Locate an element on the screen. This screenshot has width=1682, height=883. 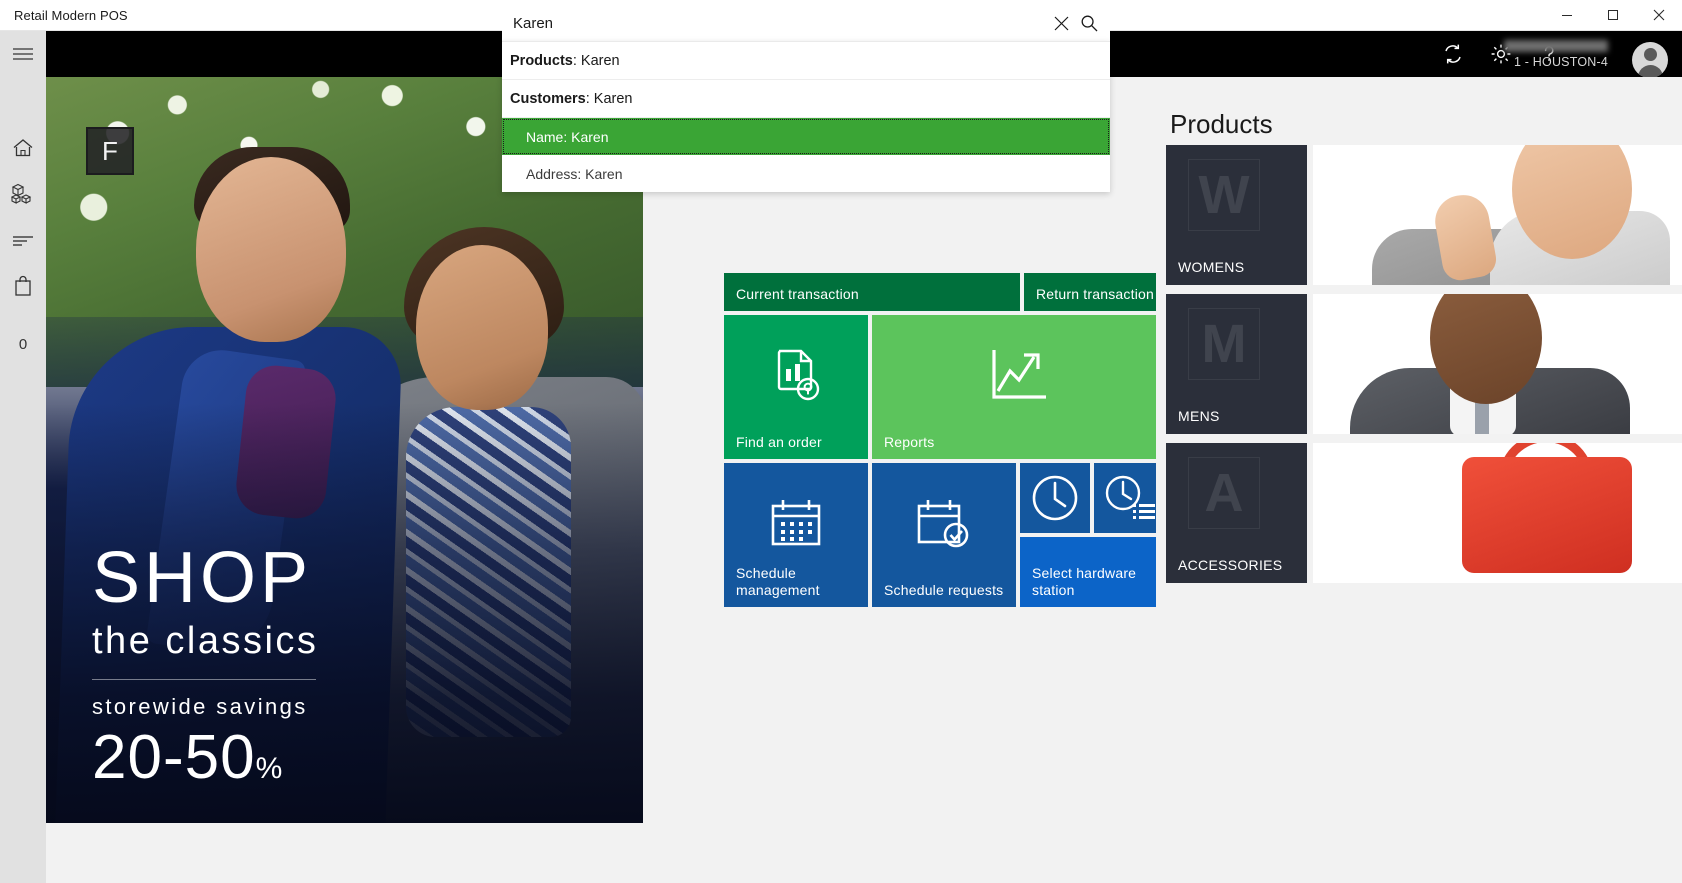
tile-schedule-requests: Schedule requests is located at coordinates (944, 535).